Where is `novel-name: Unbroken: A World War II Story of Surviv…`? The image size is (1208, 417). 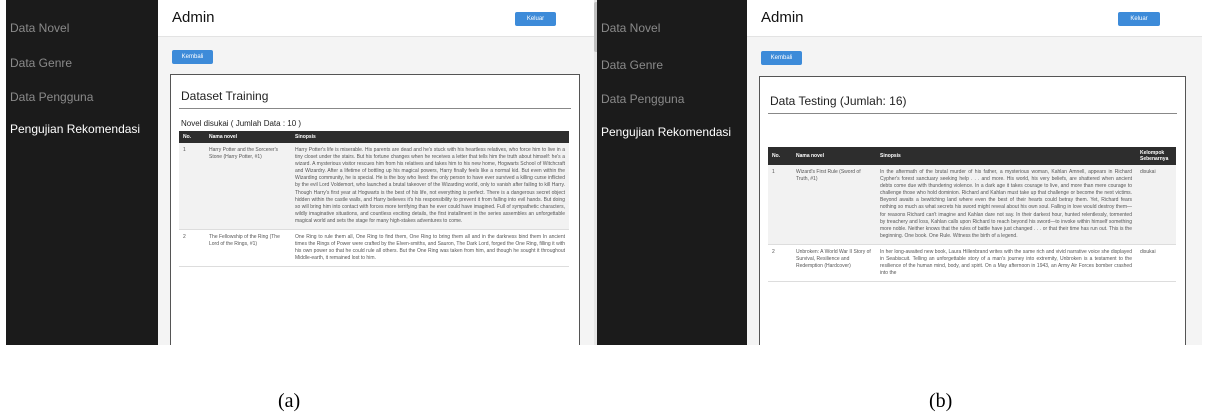 novel-name: Unbroken: A World War II Story of Surviv… is located at coordinates (834, 263).